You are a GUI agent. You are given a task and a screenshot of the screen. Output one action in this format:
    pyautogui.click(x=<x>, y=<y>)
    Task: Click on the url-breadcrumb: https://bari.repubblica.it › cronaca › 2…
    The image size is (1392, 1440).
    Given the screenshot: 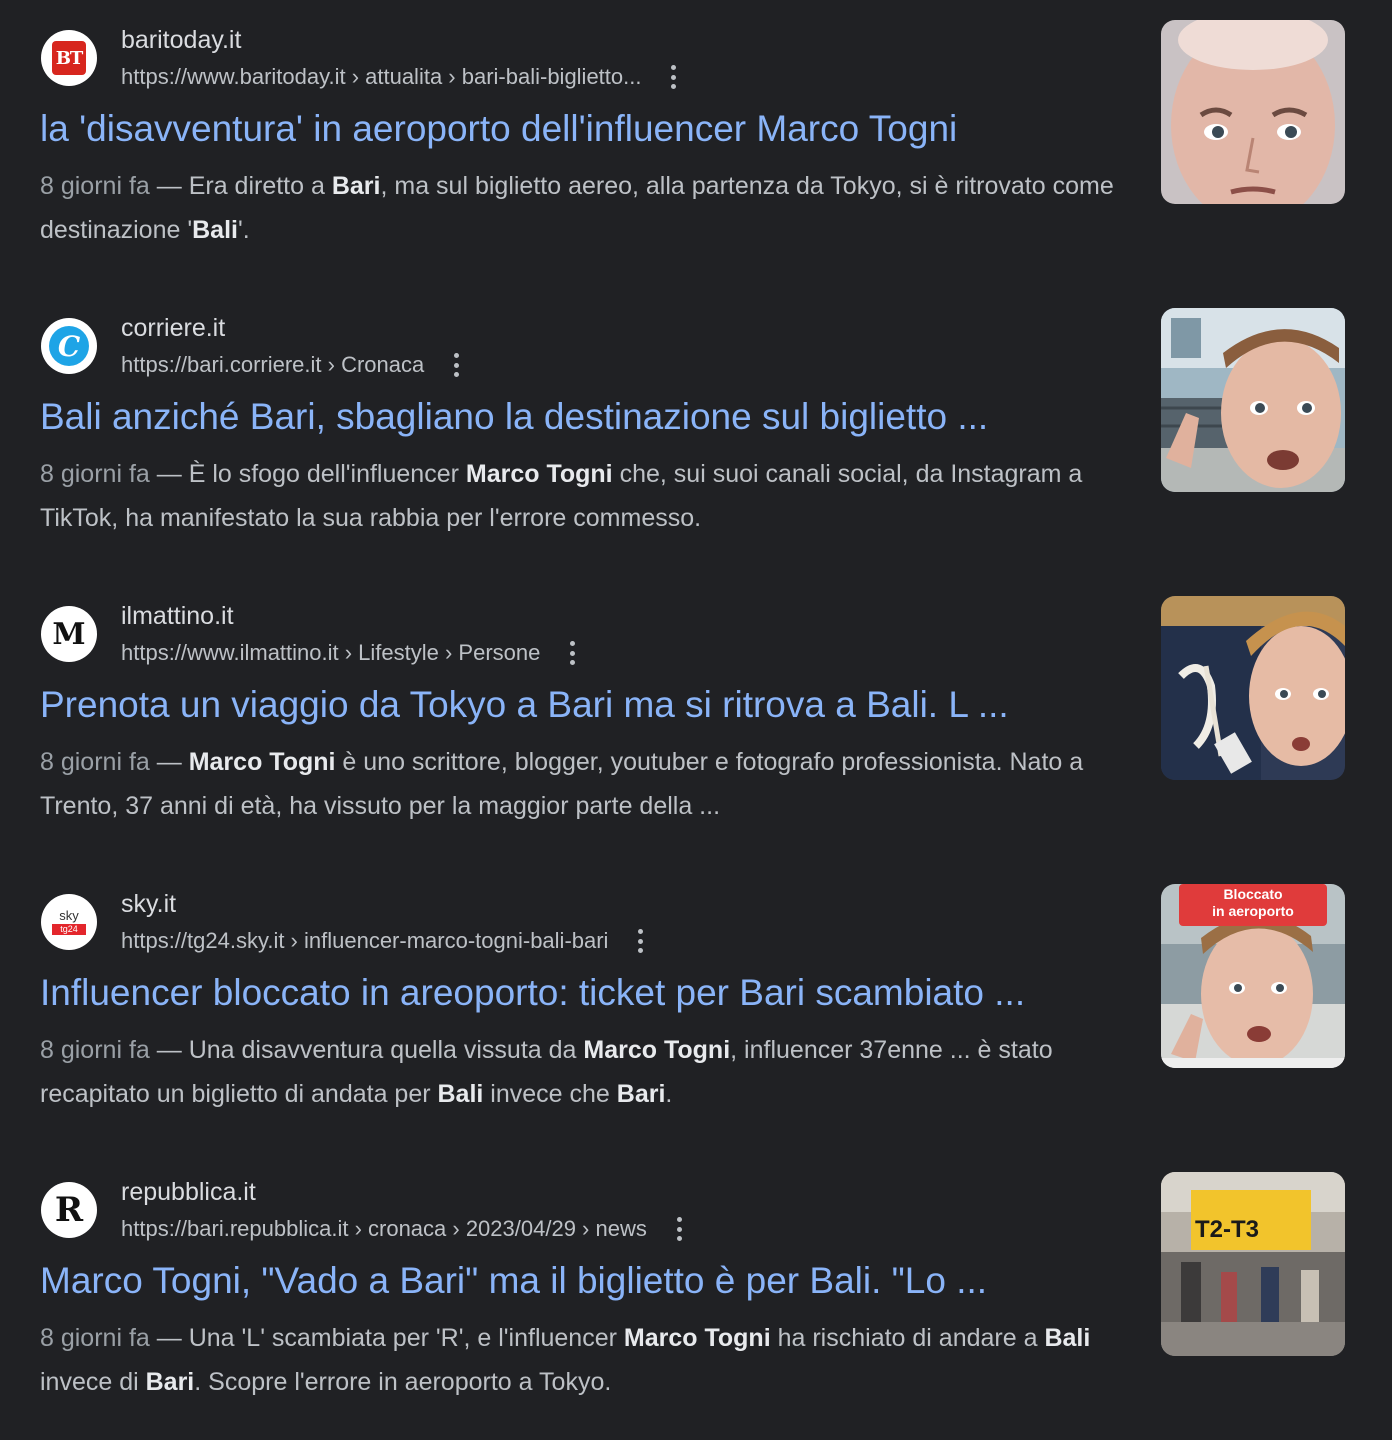 What is the action you would take?
    pyautogui.click(x=402, y=1229)
    